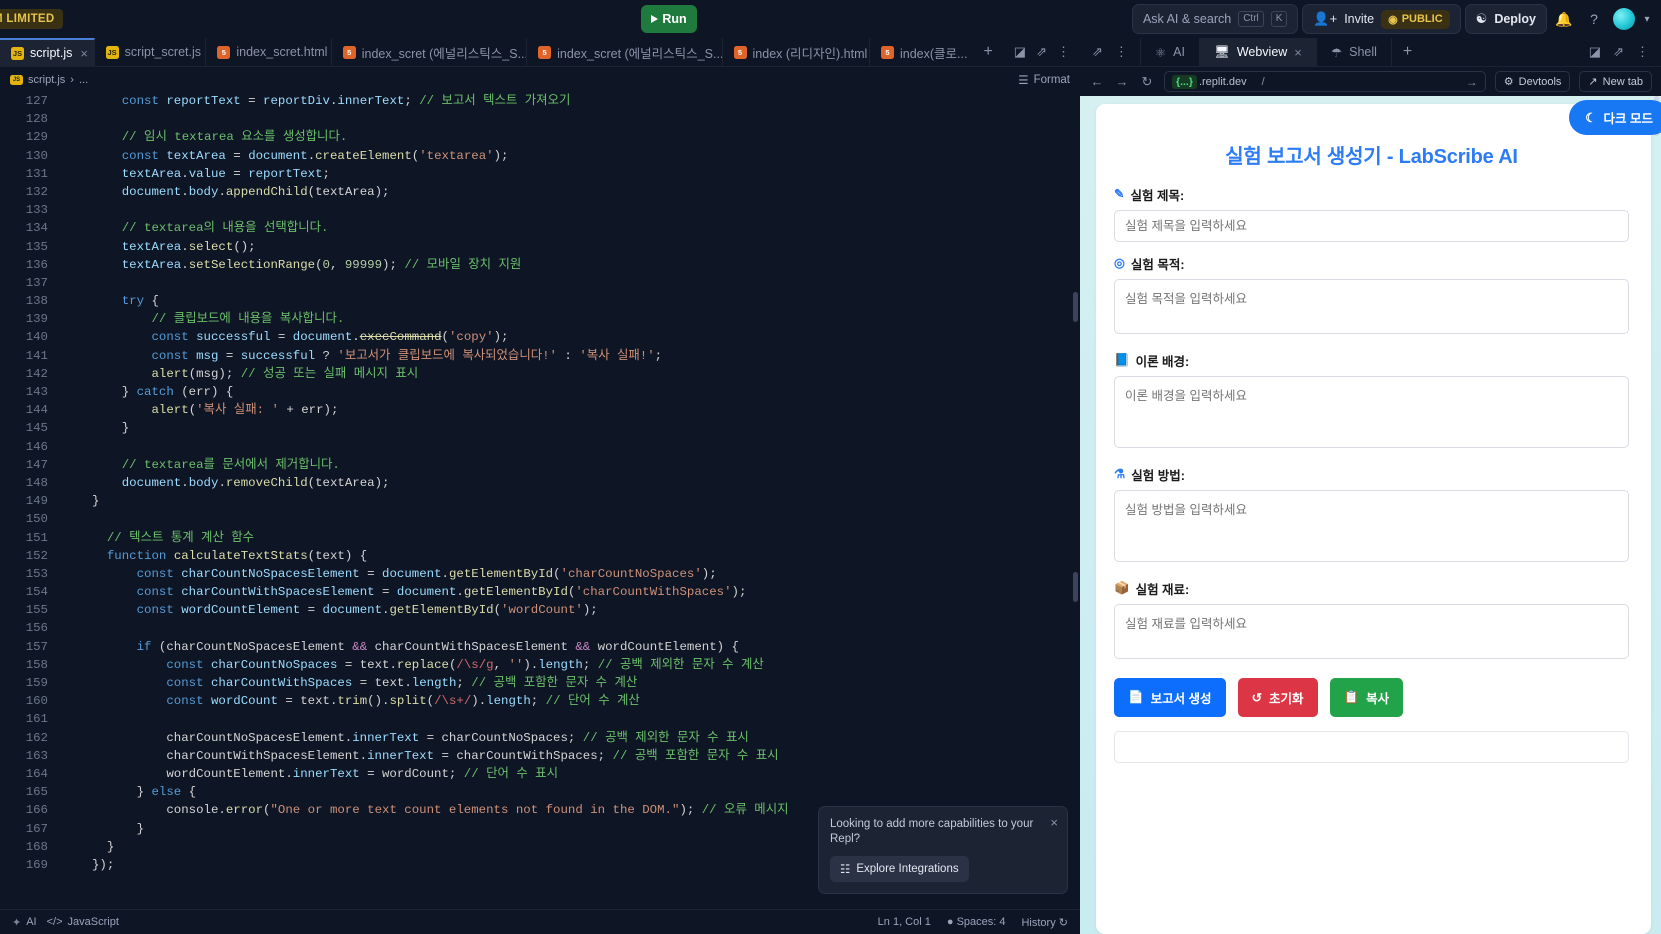  What do you see at coordinates (205, 137) in the screenshot?
I see `code-text: // 임시 textarea 요소를 생성합니다.` at bounding box center [205, 137].